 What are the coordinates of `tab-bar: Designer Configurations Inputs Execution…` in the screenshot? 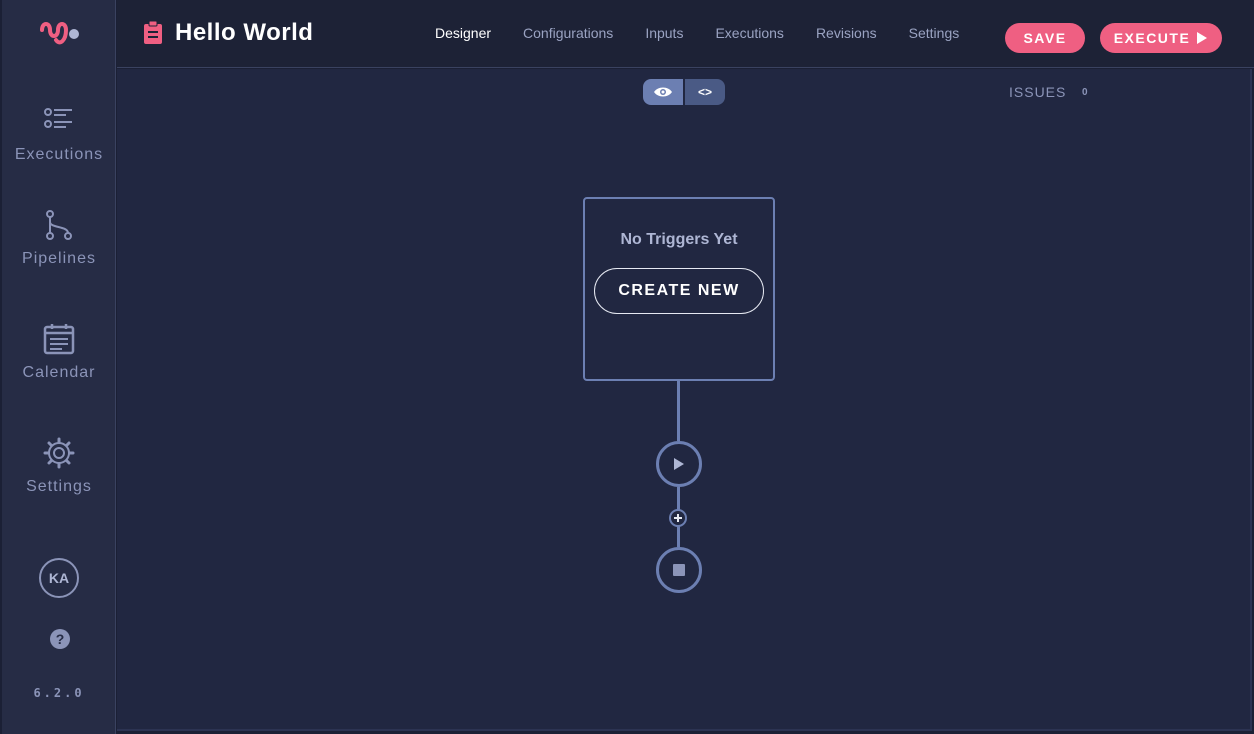 It's located at (713, 33).